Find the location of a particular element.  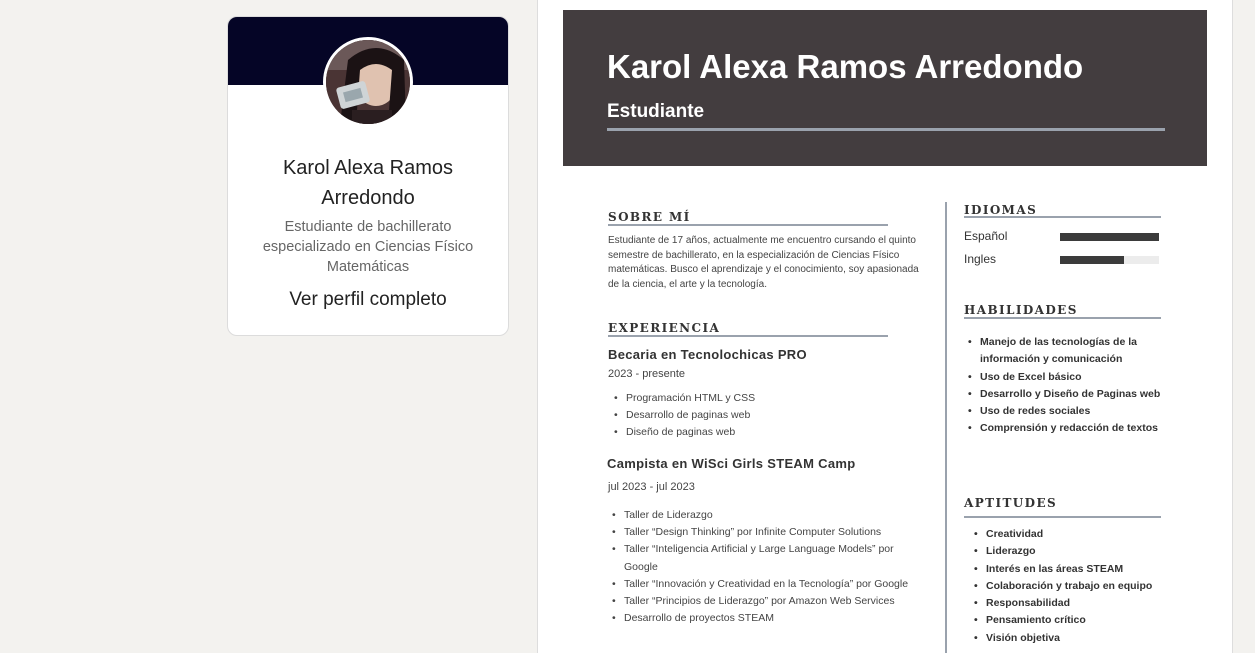

skills-title: HABILIDADES is located at coordinates (1021, 310).